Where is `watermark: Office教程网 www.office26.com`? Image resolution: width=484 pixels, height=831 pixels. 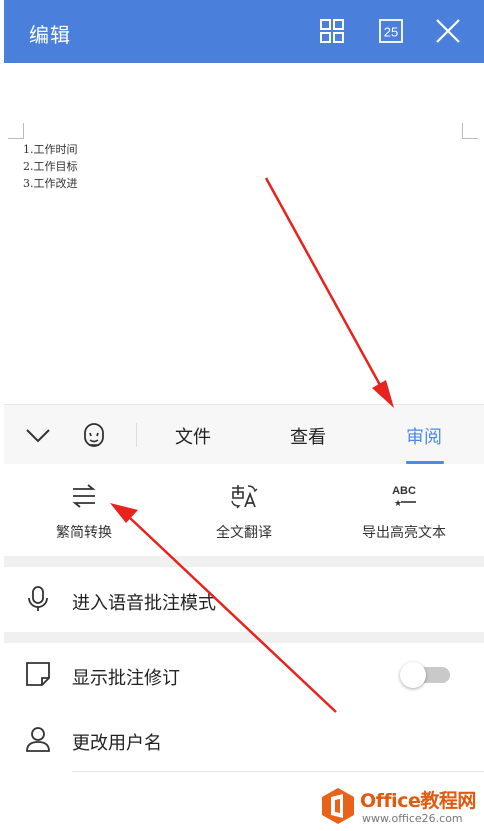 watermark: Office教程网 www.office26.com is located at coordinates (401, 803).